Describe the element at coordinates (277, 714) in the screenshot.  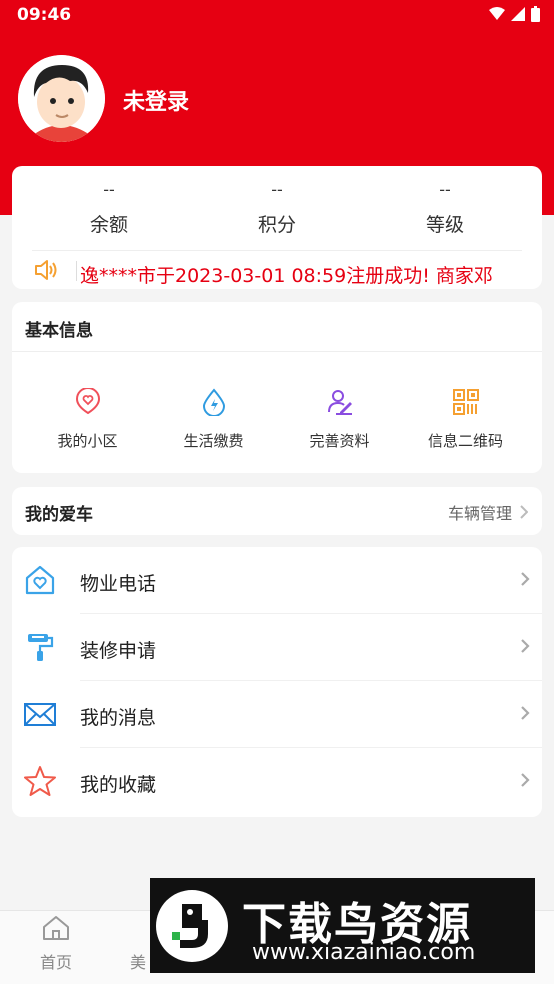
I see `menu-item-messages: 我的消息` at that location.